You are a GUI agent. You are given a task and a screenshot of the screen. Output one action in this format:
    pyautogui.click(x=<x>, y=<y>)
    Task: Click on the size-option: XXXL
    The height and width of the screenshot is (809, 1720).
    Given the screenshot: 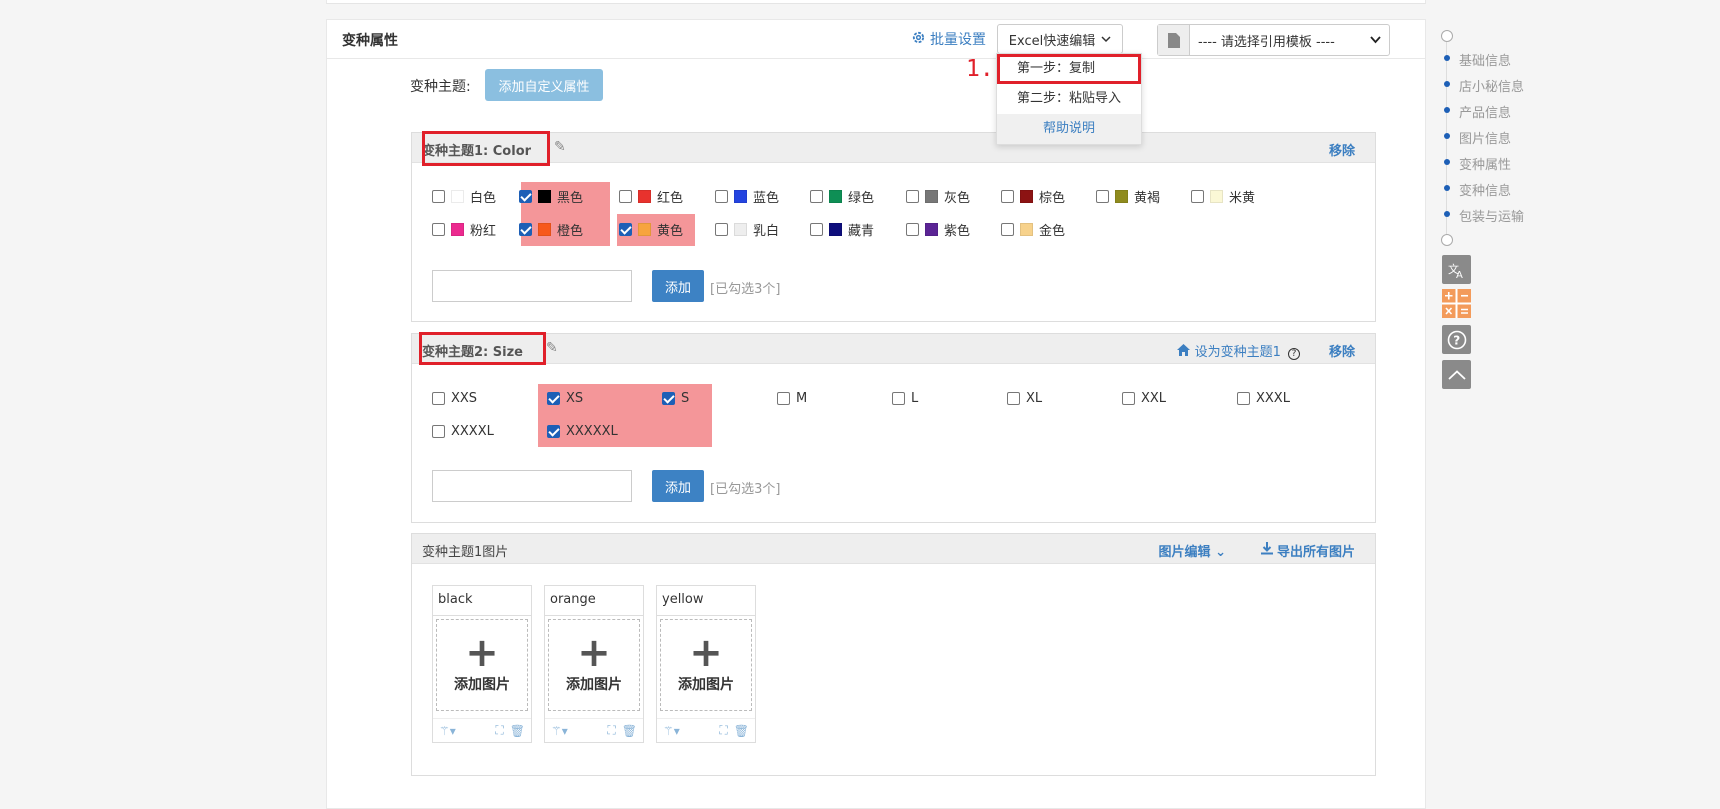 What is the action you would take?
    pyautogui.click(x=1263, y=398)
    